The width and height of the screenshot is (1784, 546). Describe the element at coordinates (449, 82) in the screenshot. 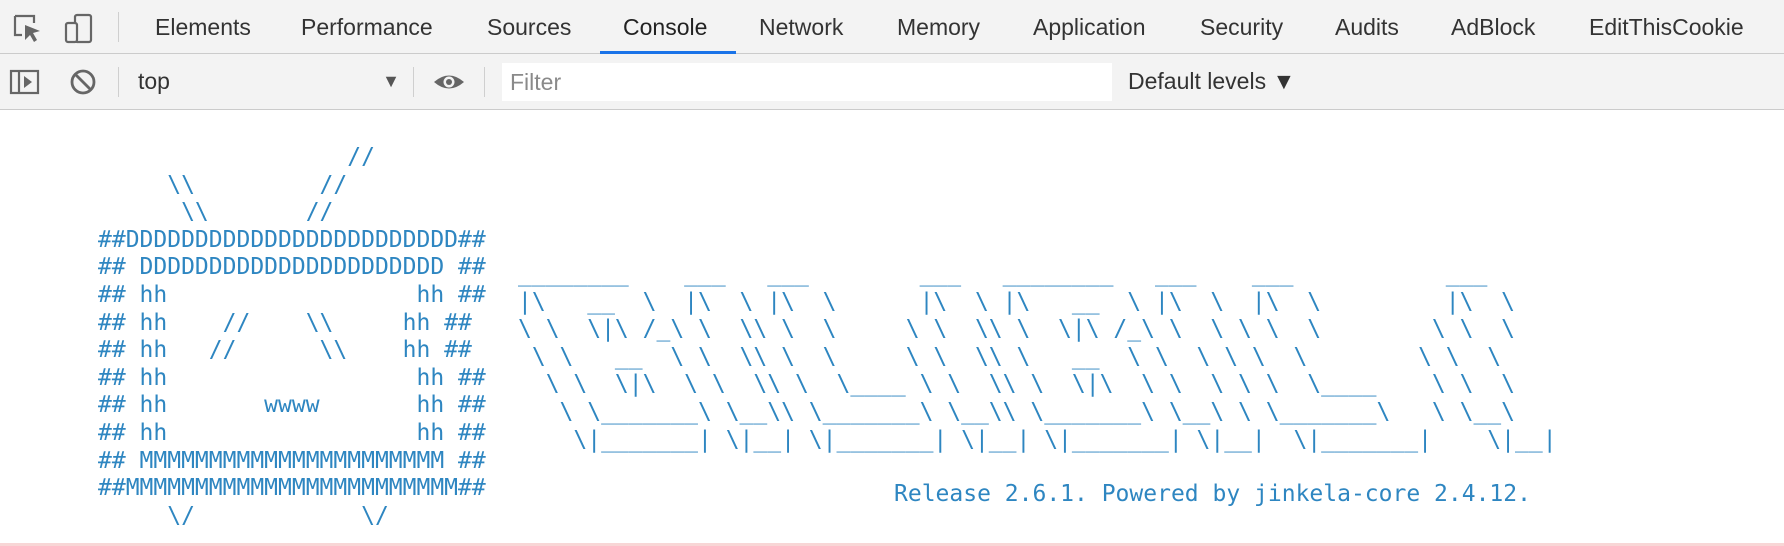

I see `live-expression-eye-icon` at that location.